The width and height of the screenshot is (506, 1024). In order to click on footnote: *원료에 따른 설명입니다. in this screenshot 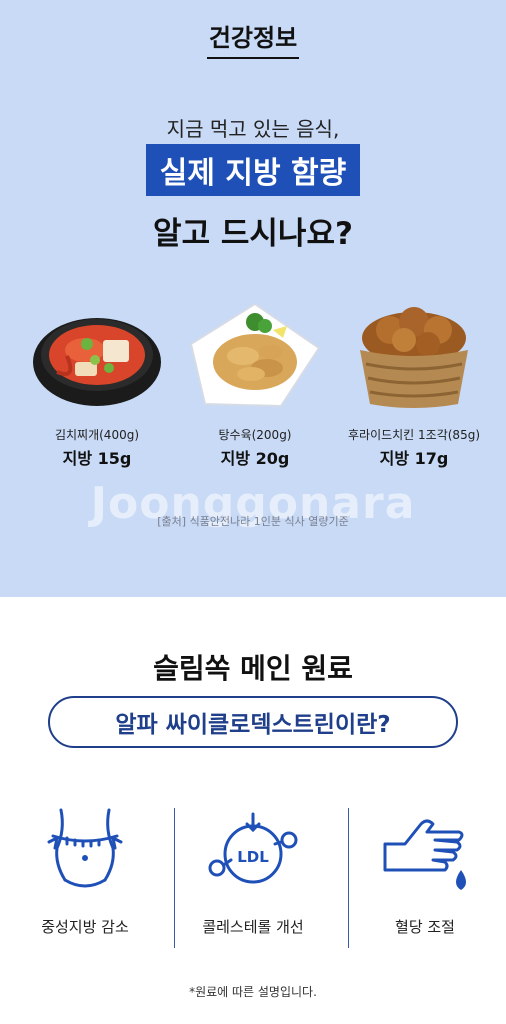, I will do `click(253, 992)`.